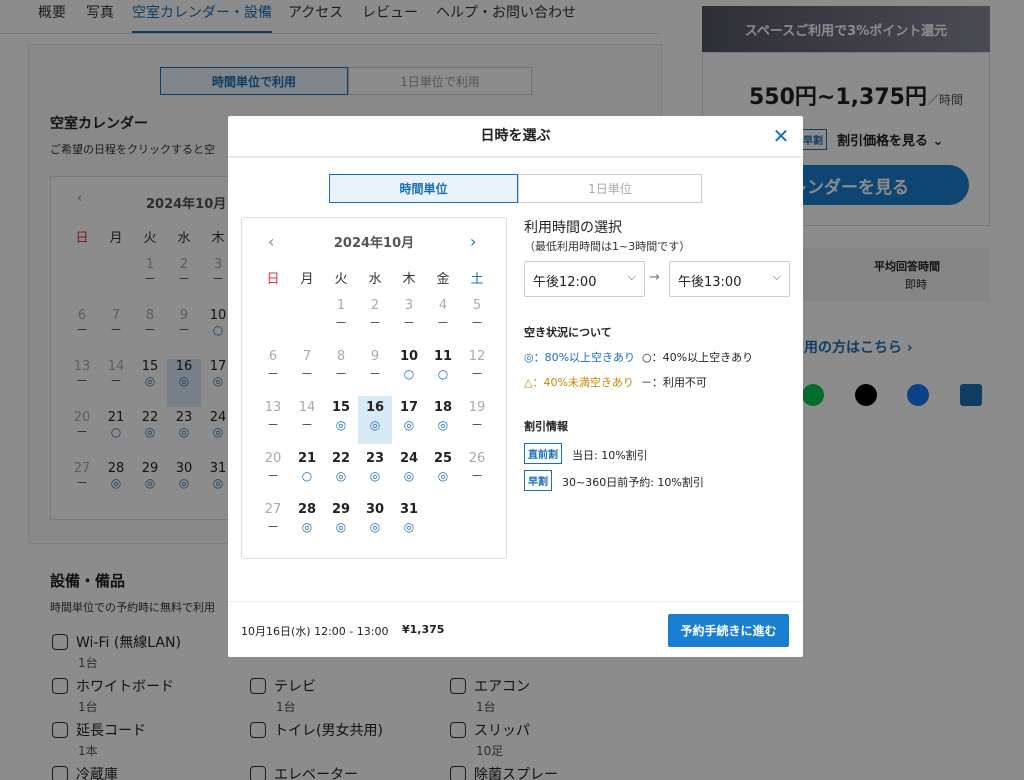 The image size is (1024, 780). Describe the element at coordinates (584, 279) in the screenshot. I see `start-time-select: 午後12:00 ⌵` at that location.